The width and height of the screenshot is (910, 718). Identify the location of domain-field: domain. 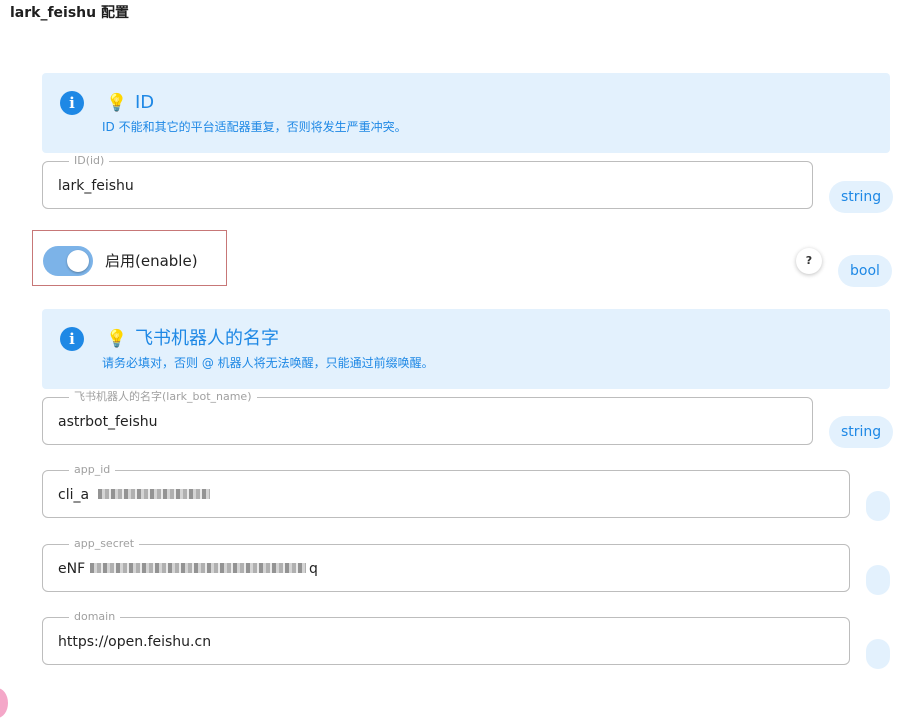
(446, 637).